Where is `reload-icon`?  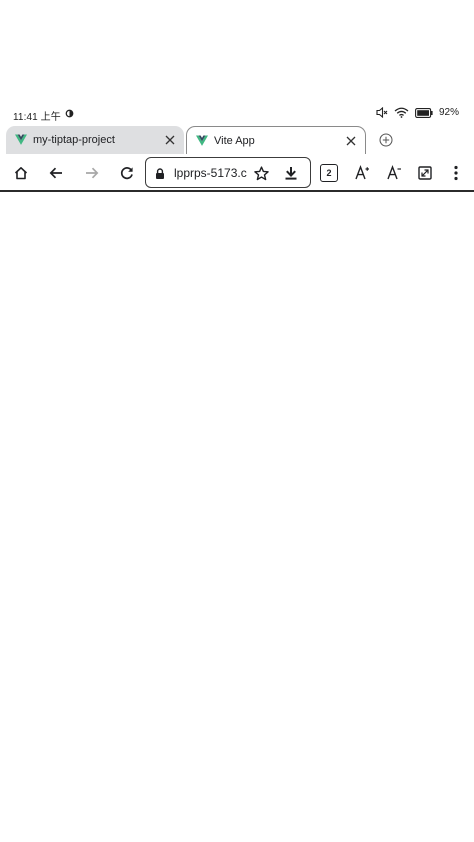 reload-icon is located at coordinates (127, 173).